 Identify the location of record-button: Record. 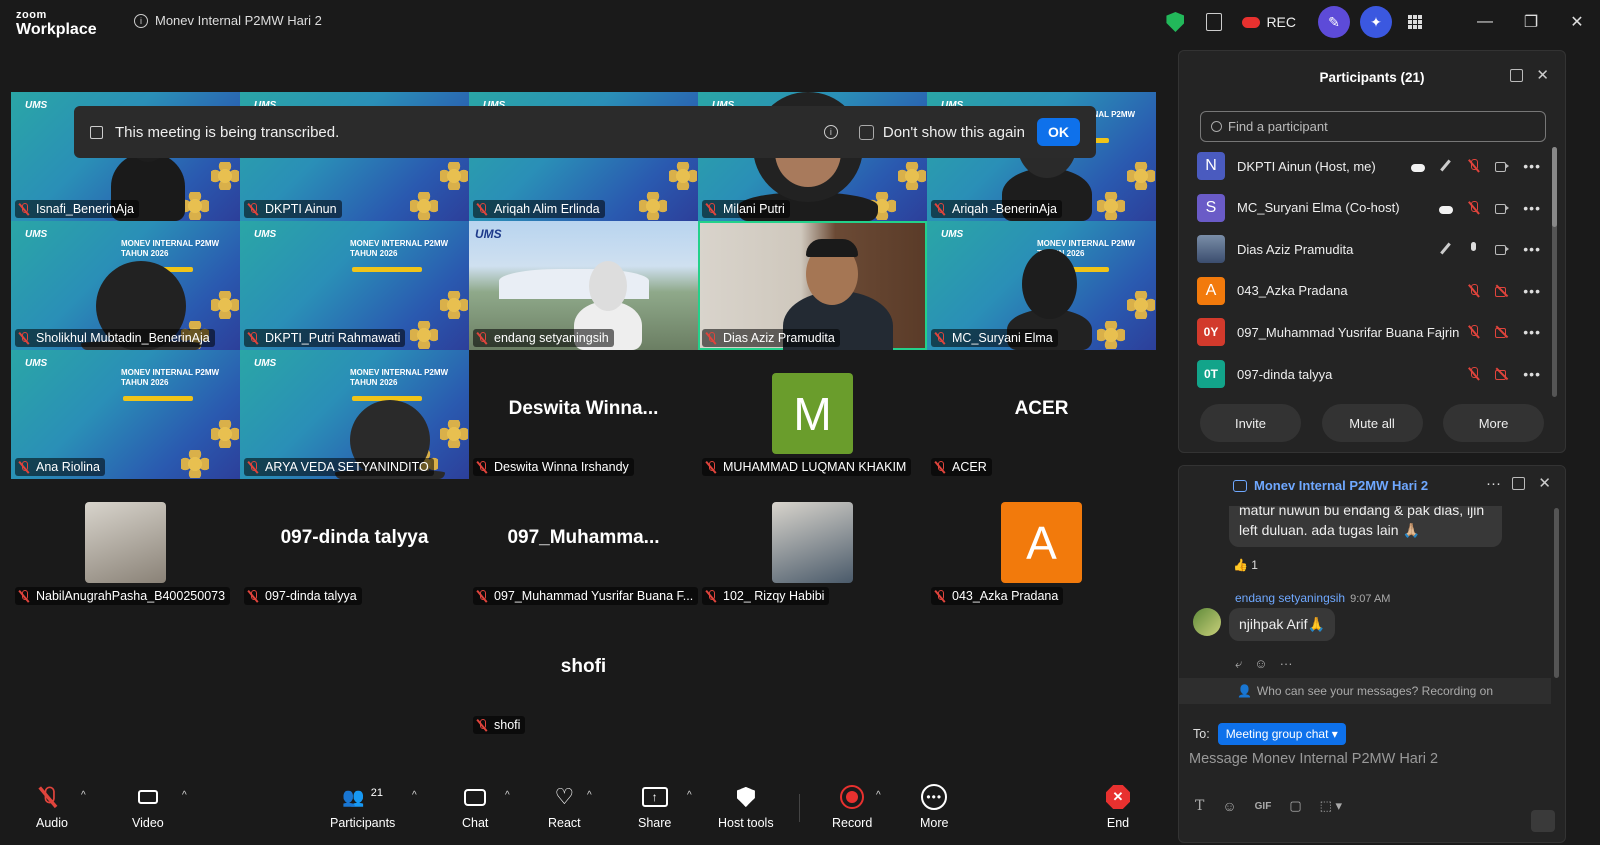
(852, 807).